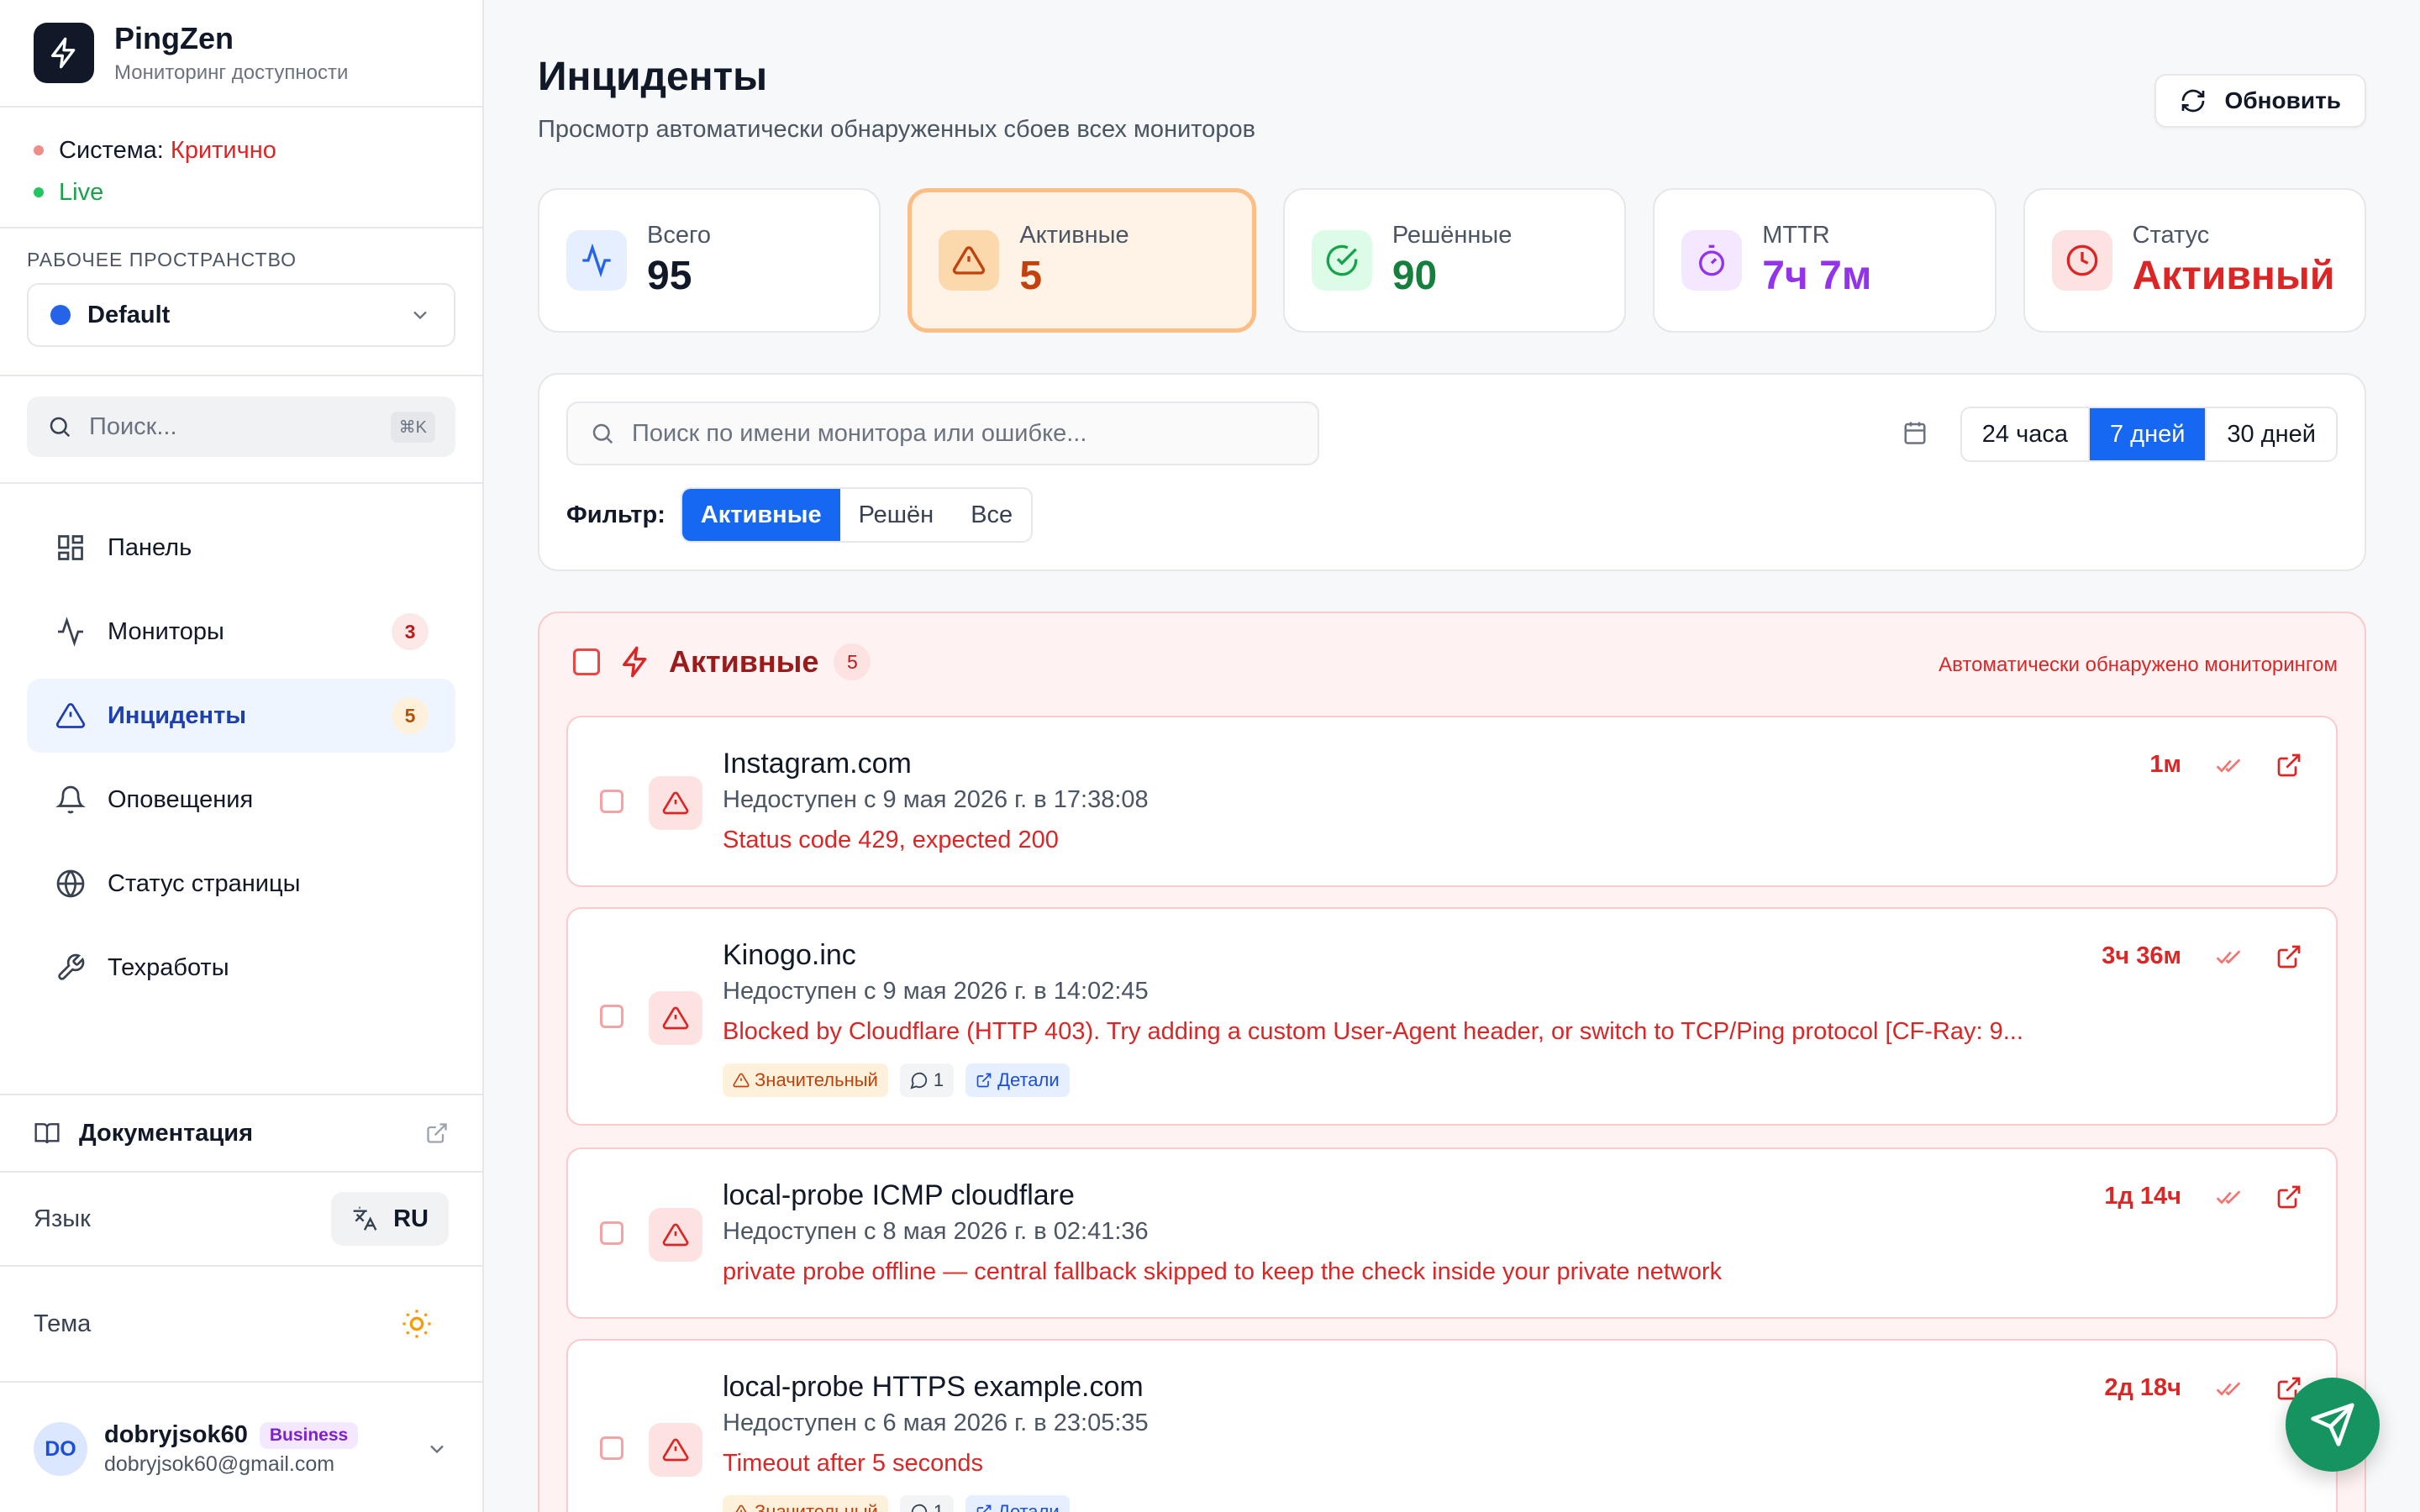 This screenshot has width=2420, height=1512. I want to click on group-count-badge: 5, so click(853, 661).